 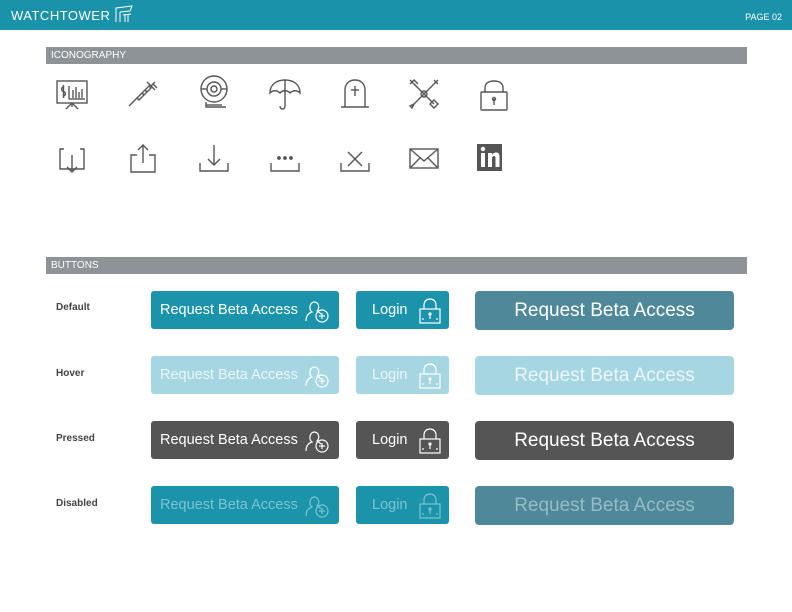 What do you see at coordinates (77, 503) in the screenshot?
I see `state-label-disabled: Disabled` at bounding box center [77, 503].